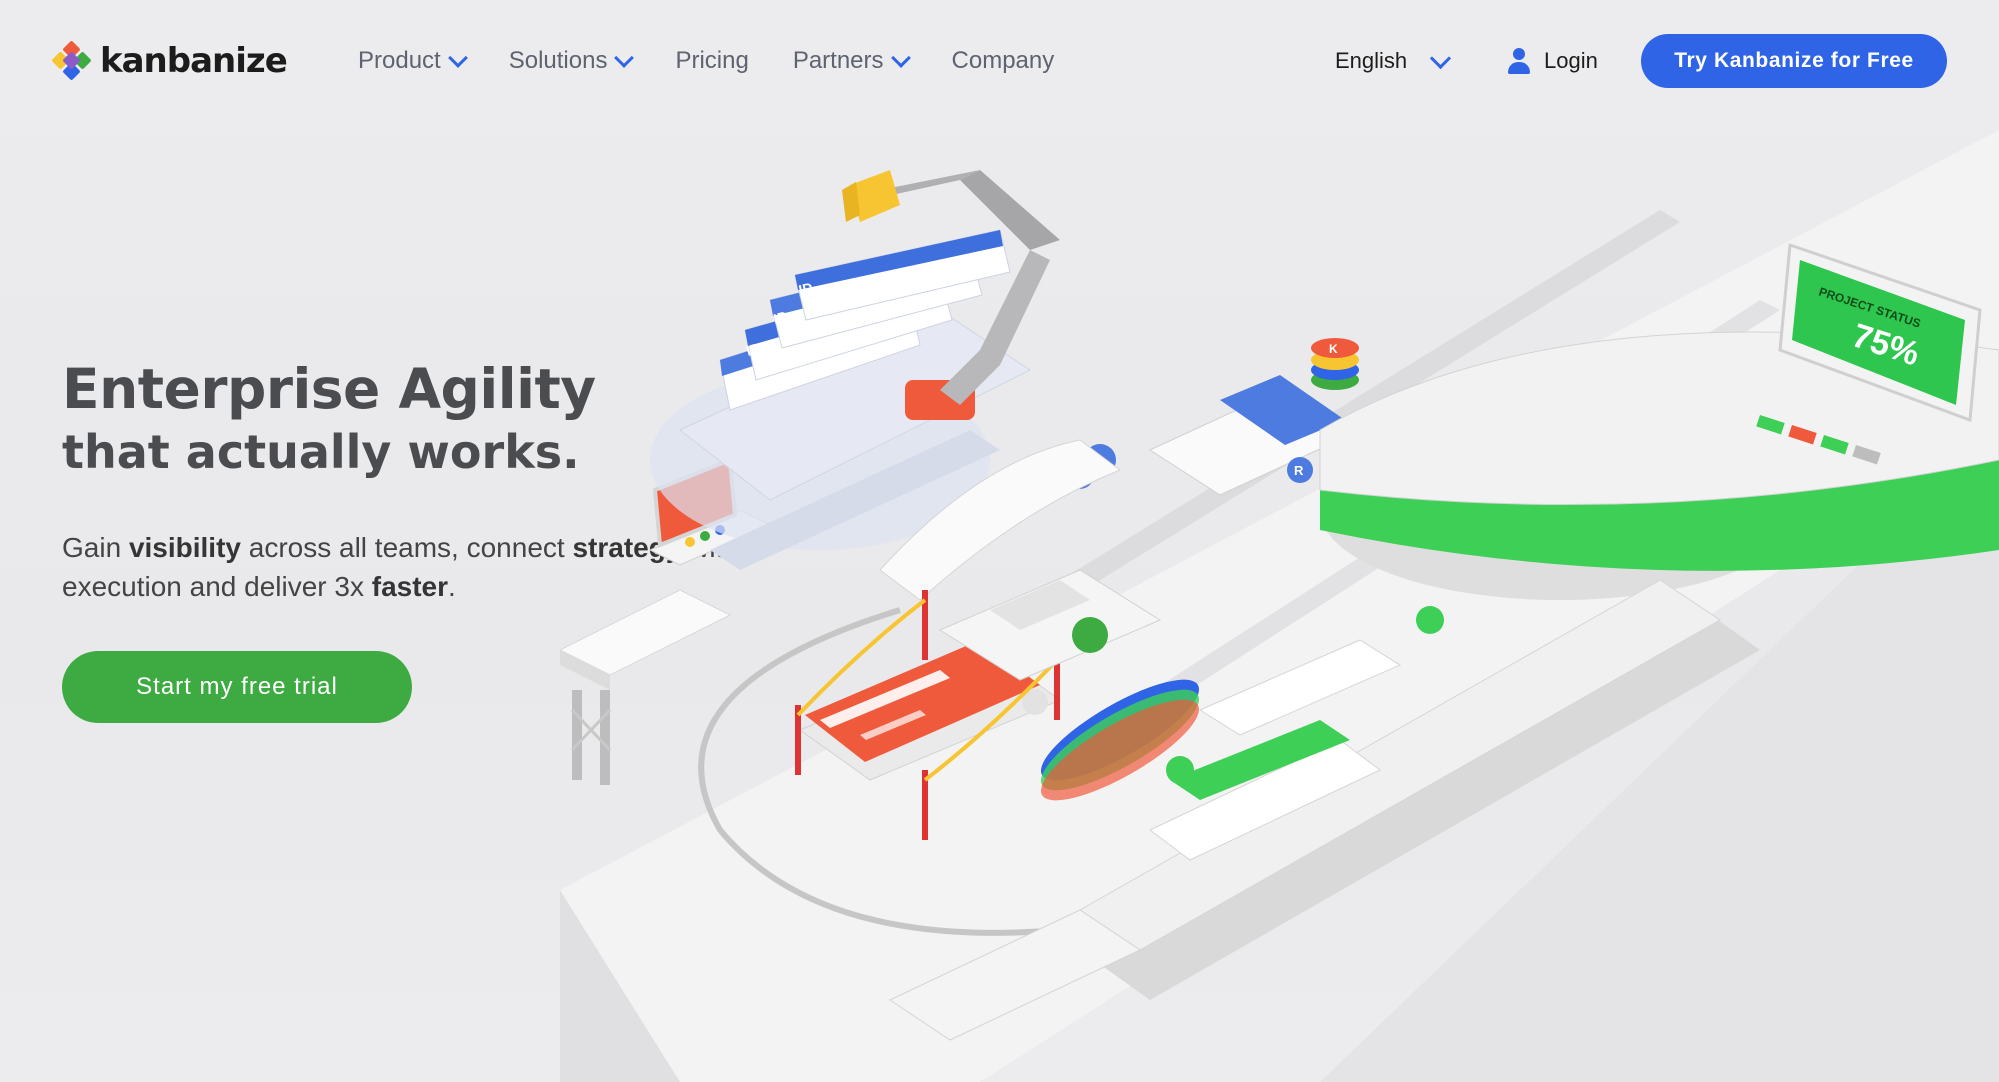 The image size is (1999, 1082). I want to click on svg-text: K, so click(1333, 349).